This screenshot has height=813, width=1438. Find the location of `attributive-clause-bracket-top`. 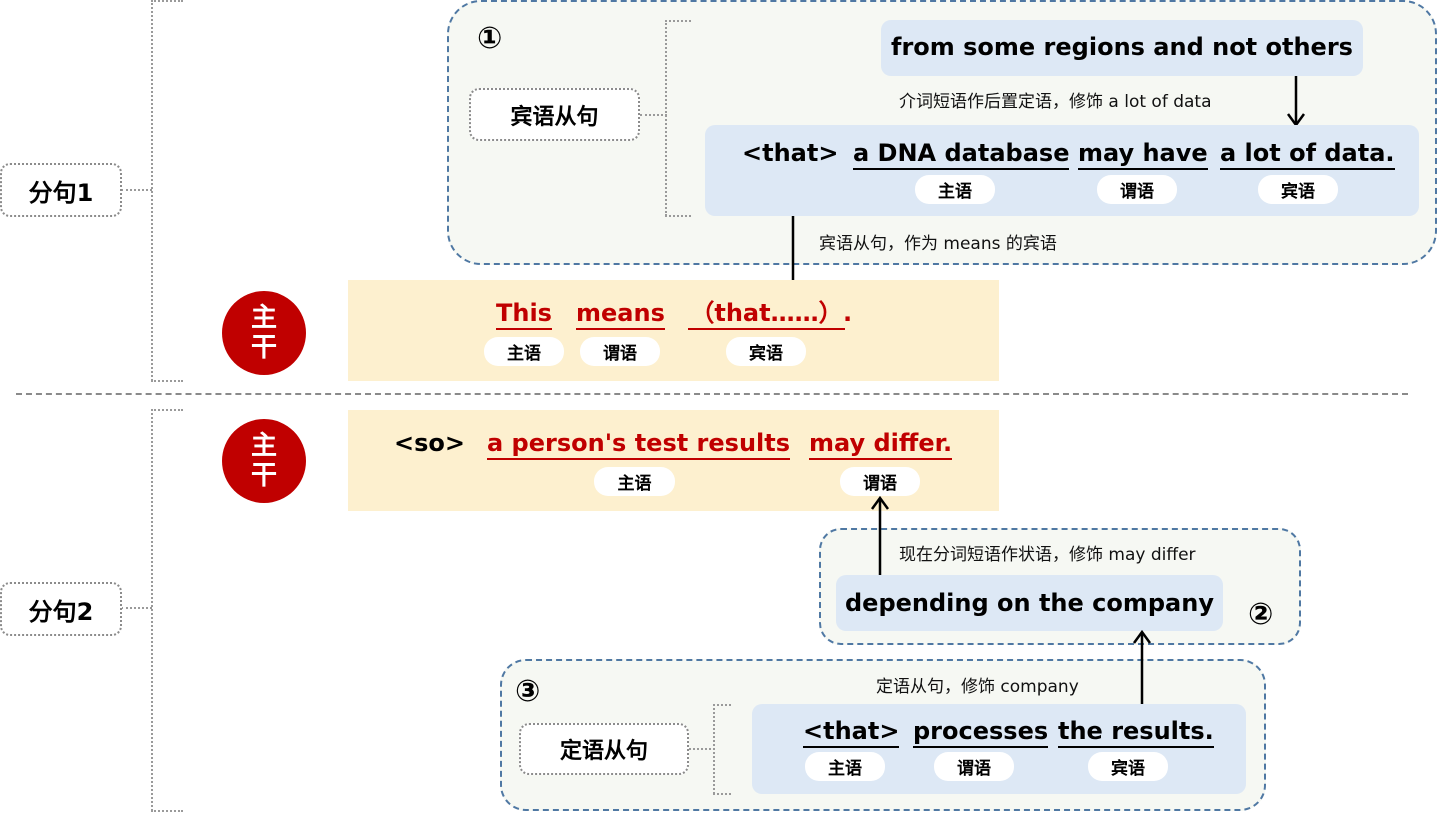

attributive-clause-bracket-top is located at coordinates (722, 705).